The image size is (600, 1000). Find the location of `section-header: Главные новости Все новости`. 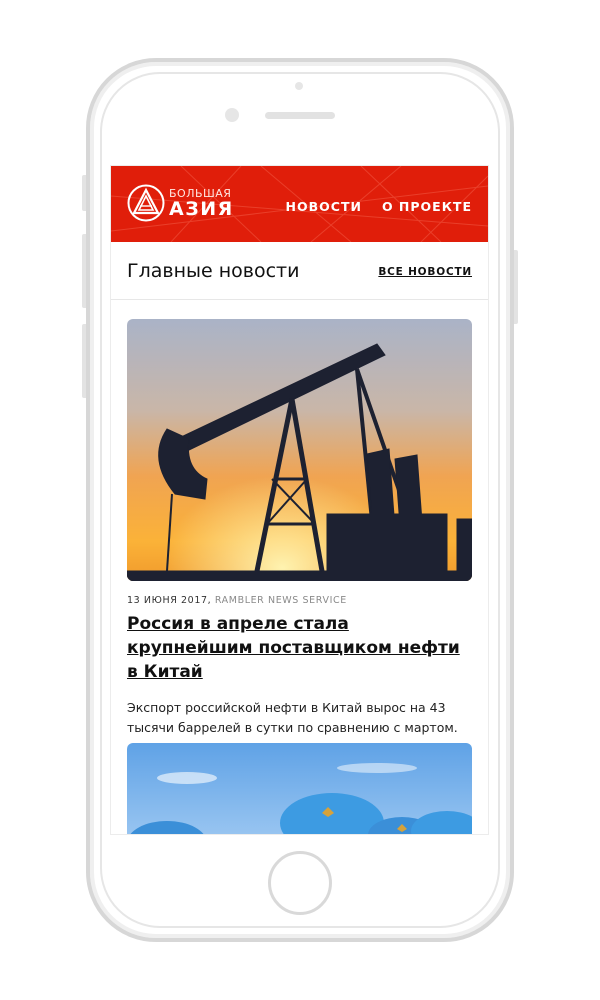

section-header: Главные новости Все новости is located at coordinates (299, 271).